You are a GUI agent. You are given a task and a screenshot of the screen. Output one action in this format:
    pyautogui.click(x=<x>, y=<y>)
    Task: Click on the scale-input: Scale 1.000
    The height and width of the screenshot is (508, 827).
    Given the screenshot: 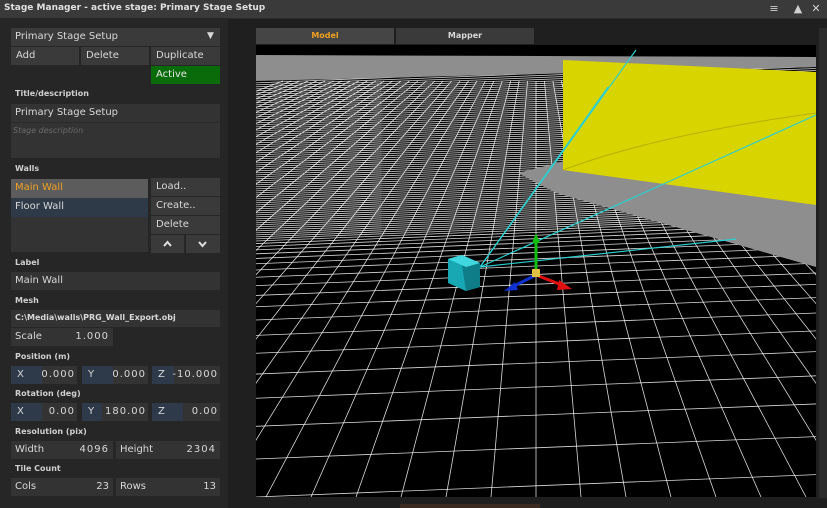 What is the action you would take?
    pyautogui.click(x=62, y=337)
    